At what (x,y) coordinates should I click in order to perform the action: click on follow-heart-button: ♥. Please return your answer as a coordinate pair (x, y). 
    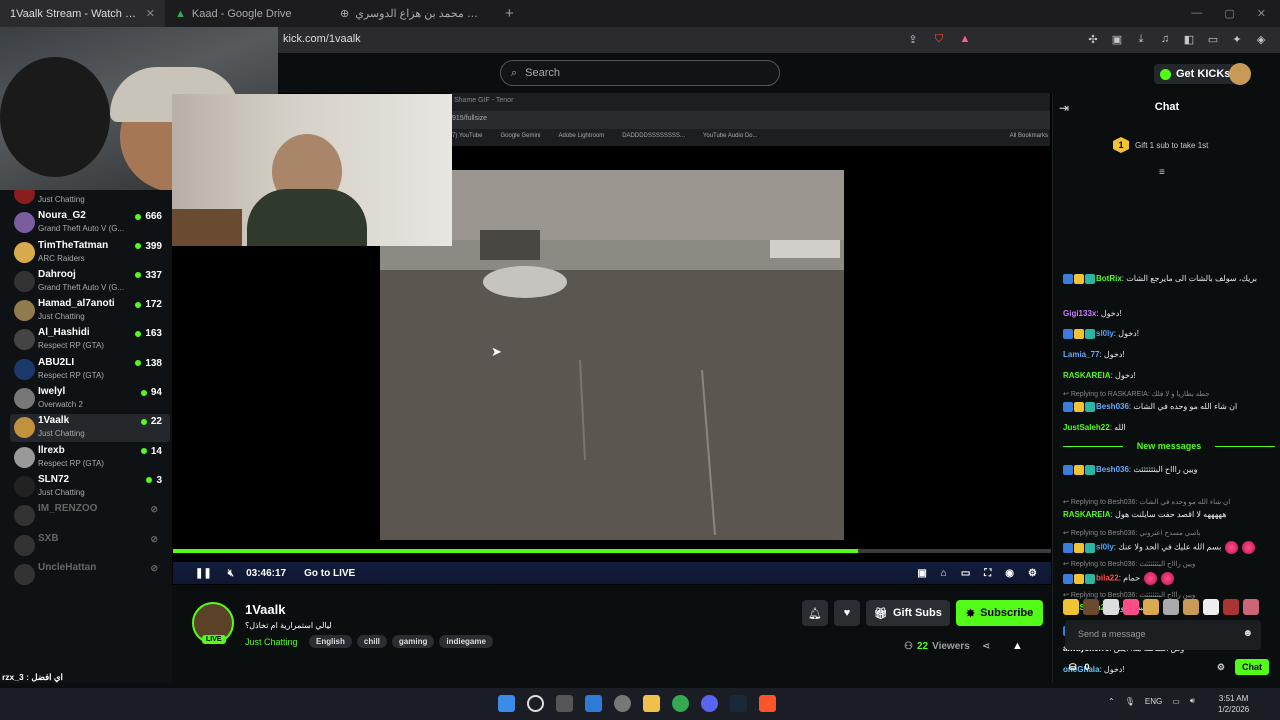
    Looking at the image, I should click on (847, 613).